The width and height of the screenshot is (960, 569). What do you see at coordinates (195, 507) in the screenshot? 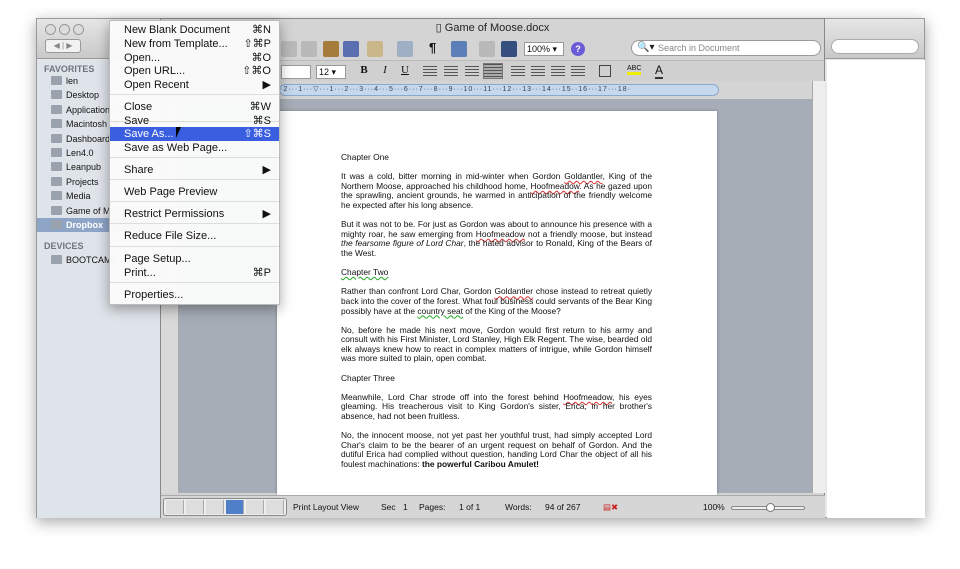
I see `outline-view-button` at bounding box center [195, 507].